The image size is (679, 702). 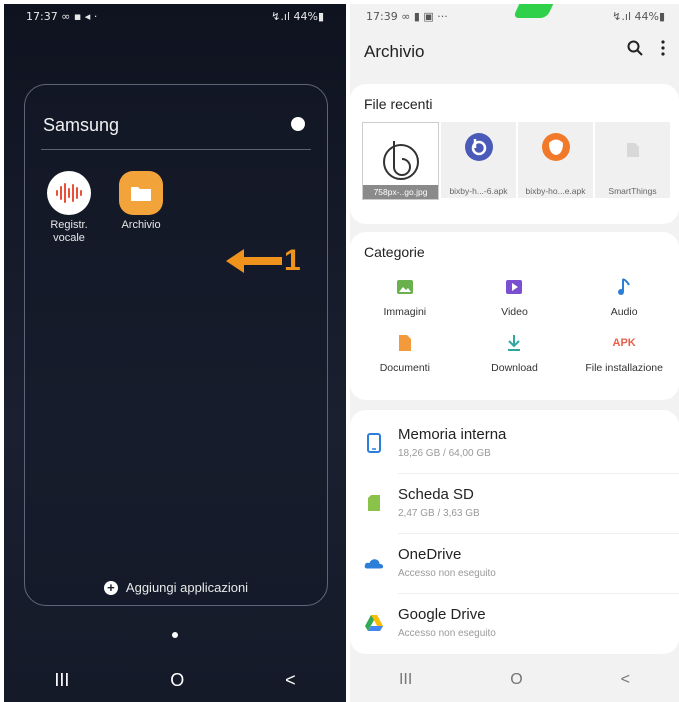 I want to click on categories-heading: Categorie, so click(x=394, y=252).